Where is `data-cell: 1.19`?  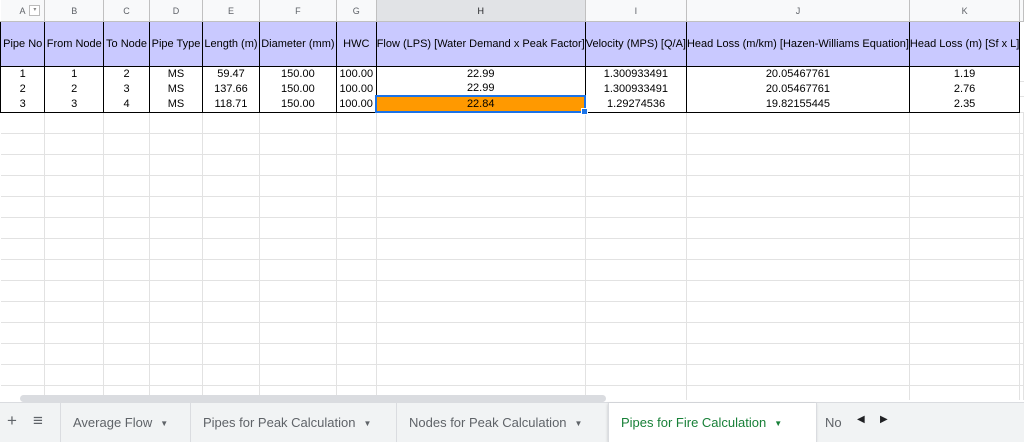 data-cell: 1.19 is located at coordinates (964, 73).